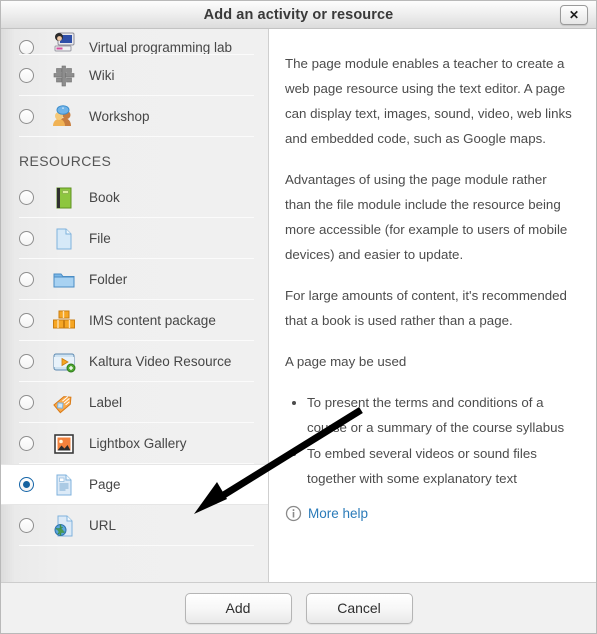  What do you see at coordinates (134, 484) in the screenshot?
I see `list-item-page: Page` at bounding box center [134, 484].